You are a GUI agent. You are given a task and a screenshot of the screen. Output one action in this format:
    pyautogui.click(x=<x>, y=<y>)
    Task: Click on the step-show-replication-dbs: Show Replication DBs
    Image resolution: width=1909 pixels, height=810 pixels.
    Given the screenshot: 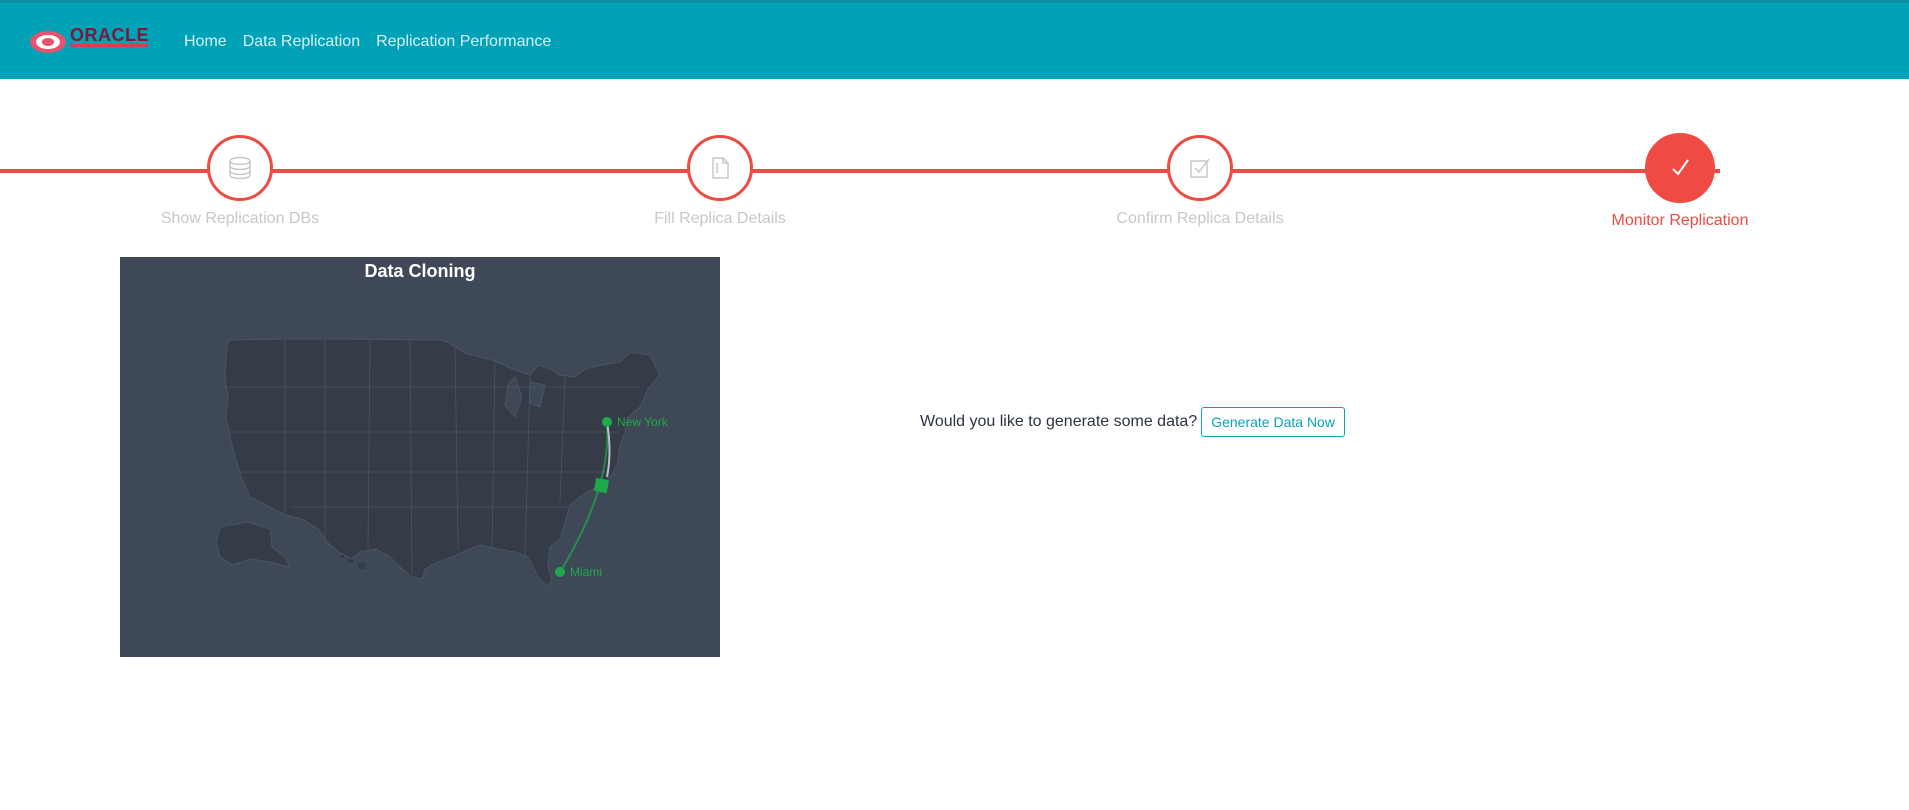 What is the action you would take?
    pyautogui.click(x=240, y=181)
    